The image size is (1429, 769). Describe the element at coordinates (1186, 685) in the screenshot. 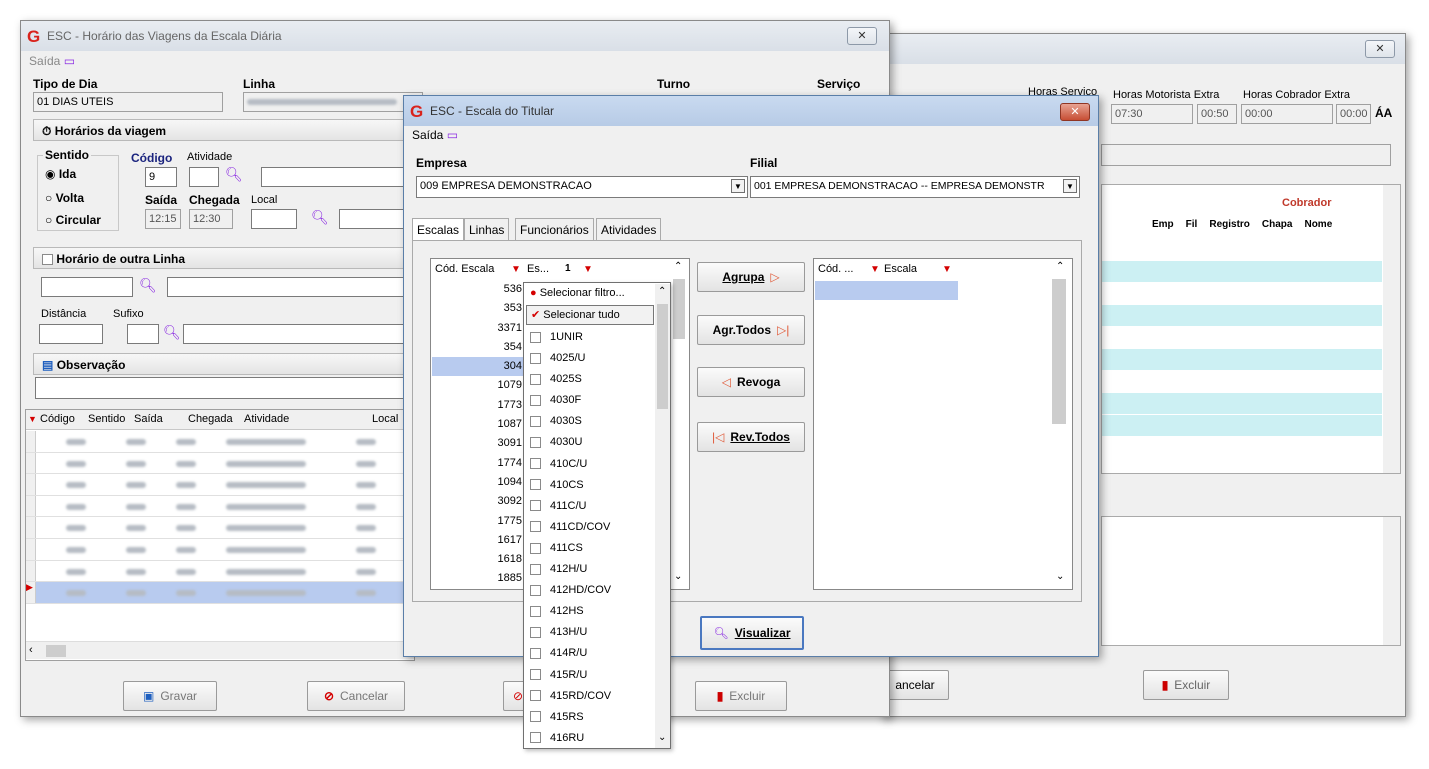

I see `bg-excluir-button: ▮ Excluir` at that location.